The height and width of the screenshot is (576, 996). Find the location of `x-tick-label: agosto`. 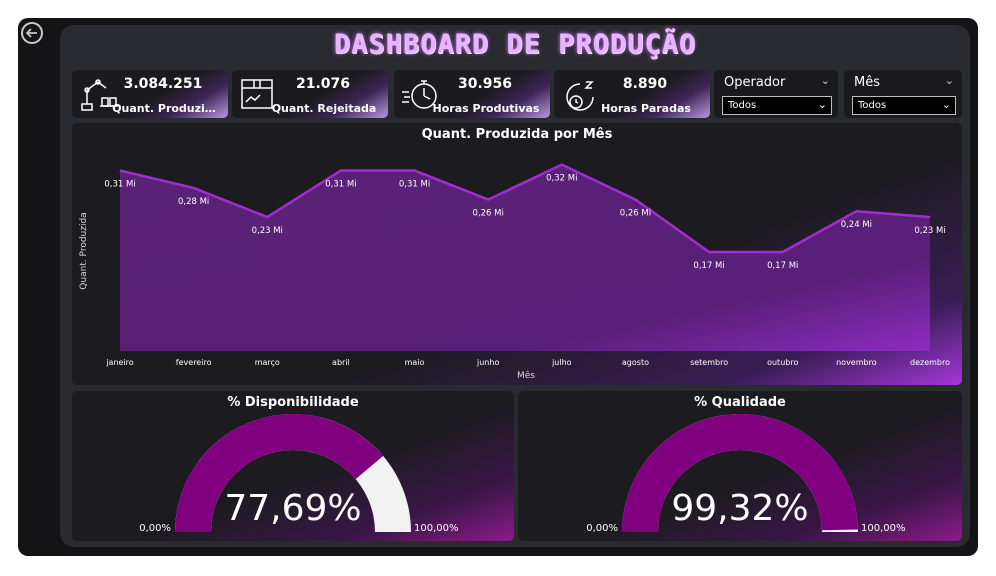

x-tick-label: agosto is located at coordinates (635, 362).